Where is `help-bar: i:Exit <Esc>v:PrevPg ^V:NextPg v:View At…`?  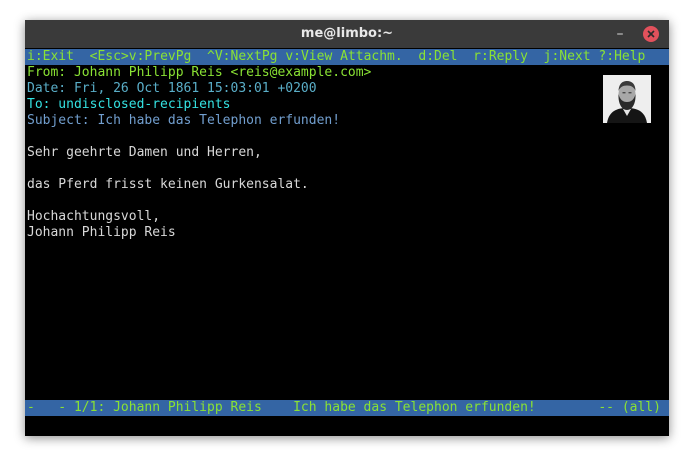 help-bar: i:Exit <Esc>v:PrevPg ^V:NextPg v:View At… is located at coordinates (347, 57).